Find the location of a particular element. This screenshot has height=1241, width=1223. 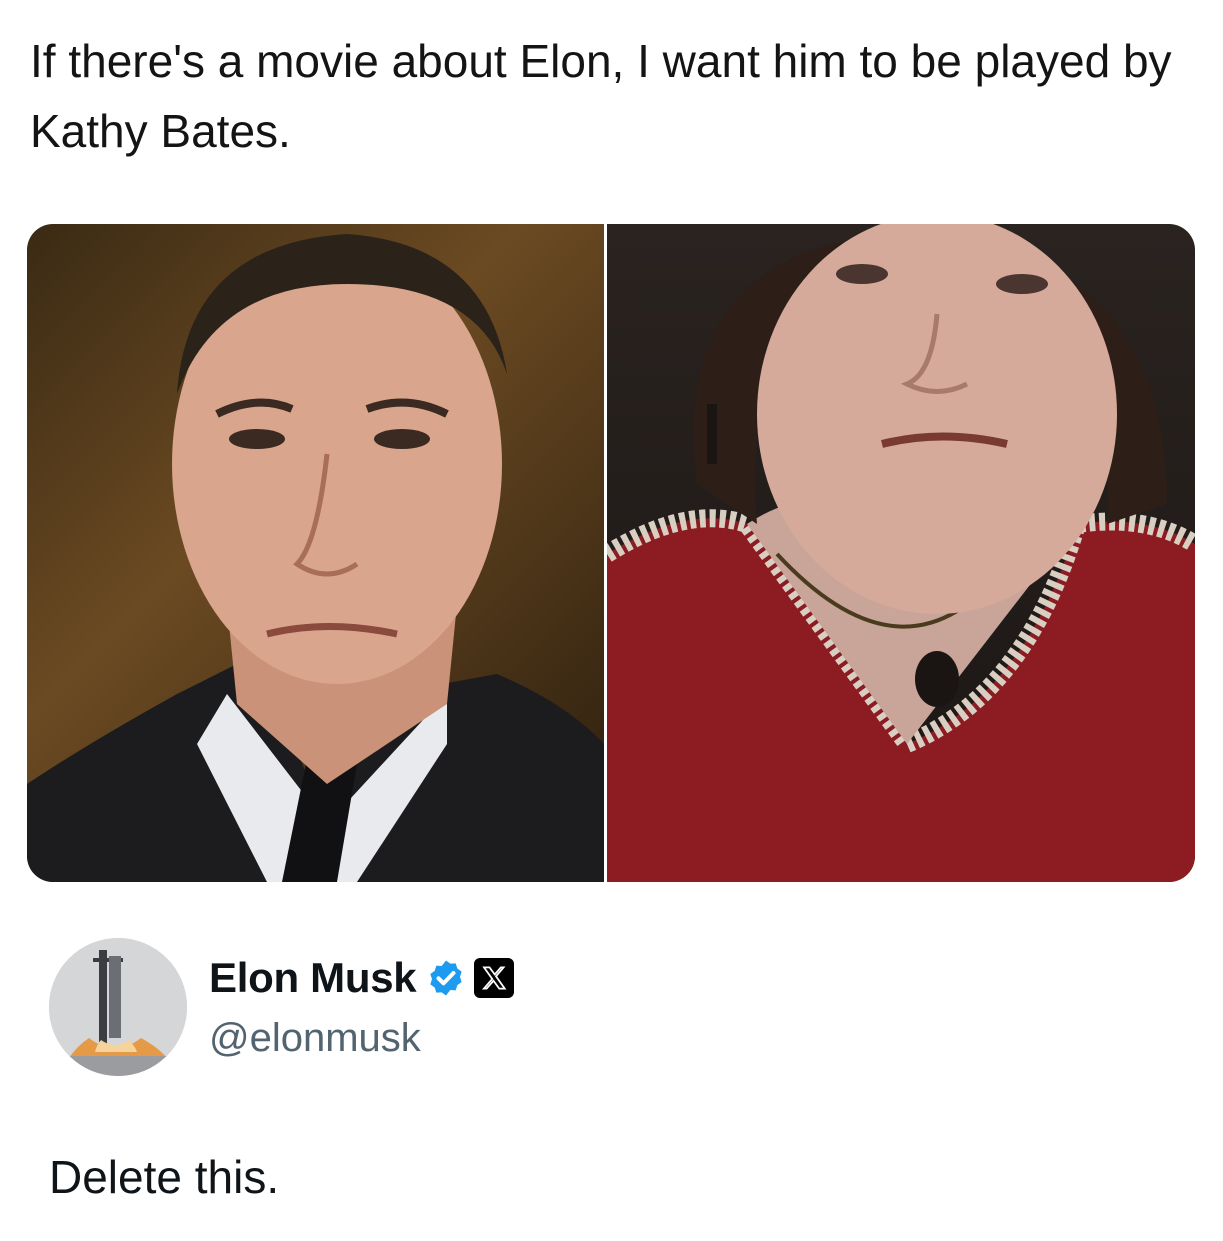

name-row: Elon Musk is located at coordinates (362, 978).